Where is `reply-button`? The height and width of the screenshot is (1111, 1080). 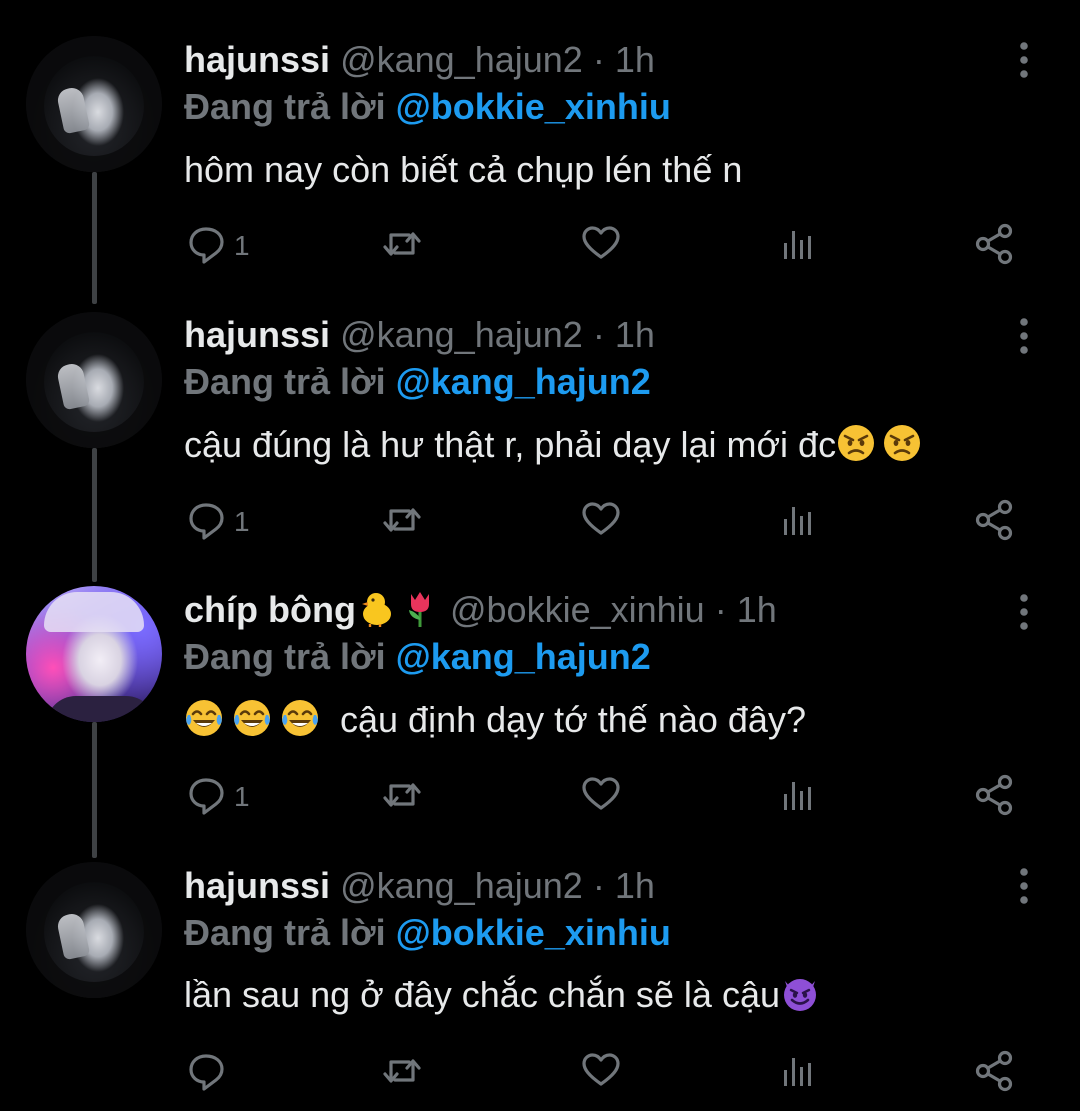
reply-button is located at coordinates (207, 1073).